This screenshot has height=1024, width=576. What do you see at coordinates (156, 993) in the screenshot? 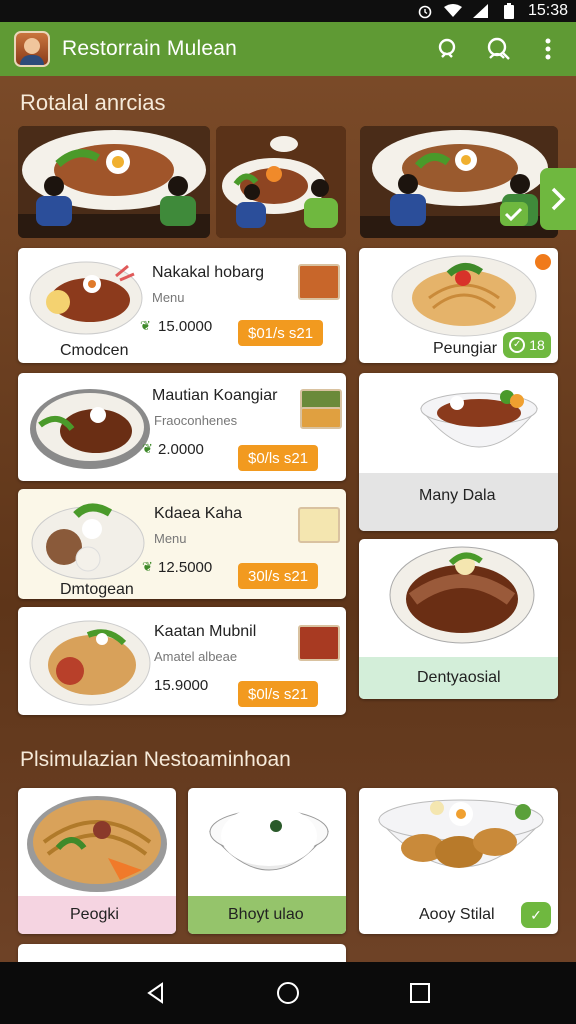
I see `back-icon` at bounding box center [156, 993].